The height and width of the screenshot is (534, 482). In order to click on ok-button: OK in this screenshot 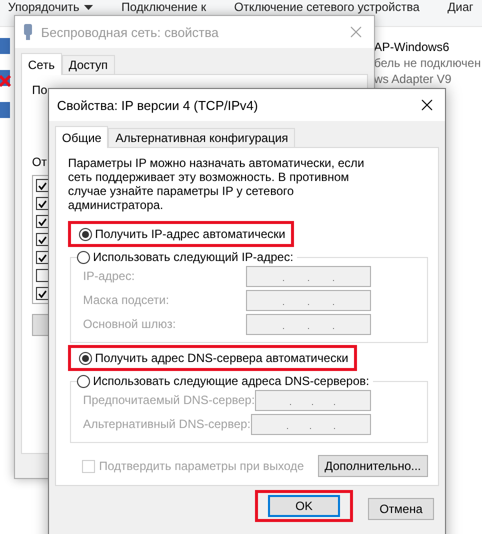, I will do `click(304, 506)`.